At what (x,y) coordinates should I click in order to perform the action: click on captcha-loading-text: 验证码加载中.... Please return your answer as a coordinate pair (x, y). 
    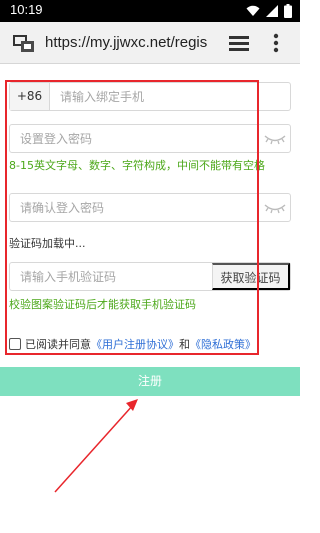
    Looking at the image, I should click on (47, 243).